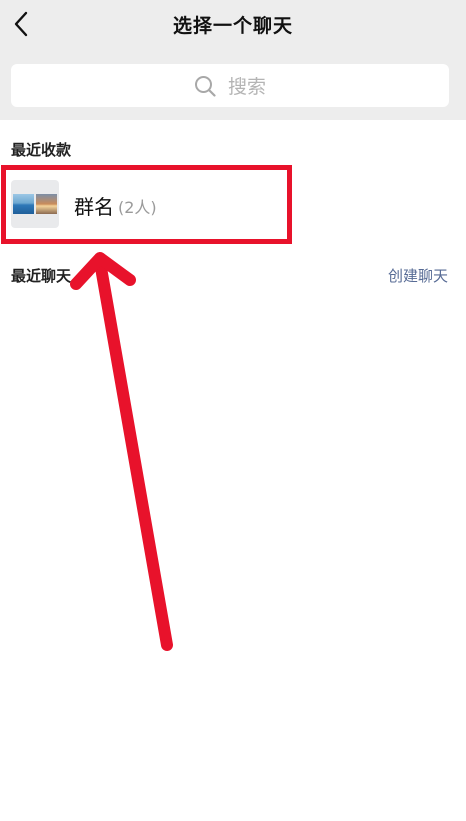 This screenshot has height=821, width=466. I want to click on search-icon, so click(205, 86).